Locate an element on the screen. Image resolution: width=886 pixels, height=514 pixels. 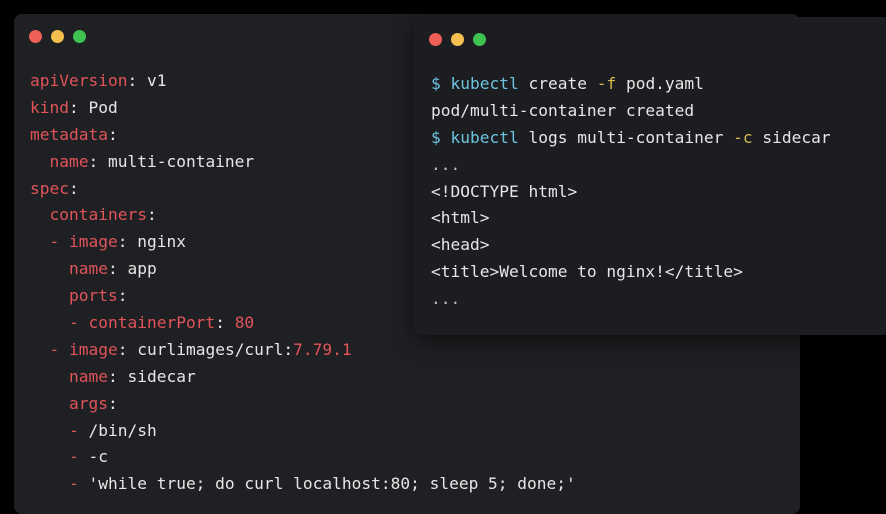
code-token: args is located at coordinates (88, 403).